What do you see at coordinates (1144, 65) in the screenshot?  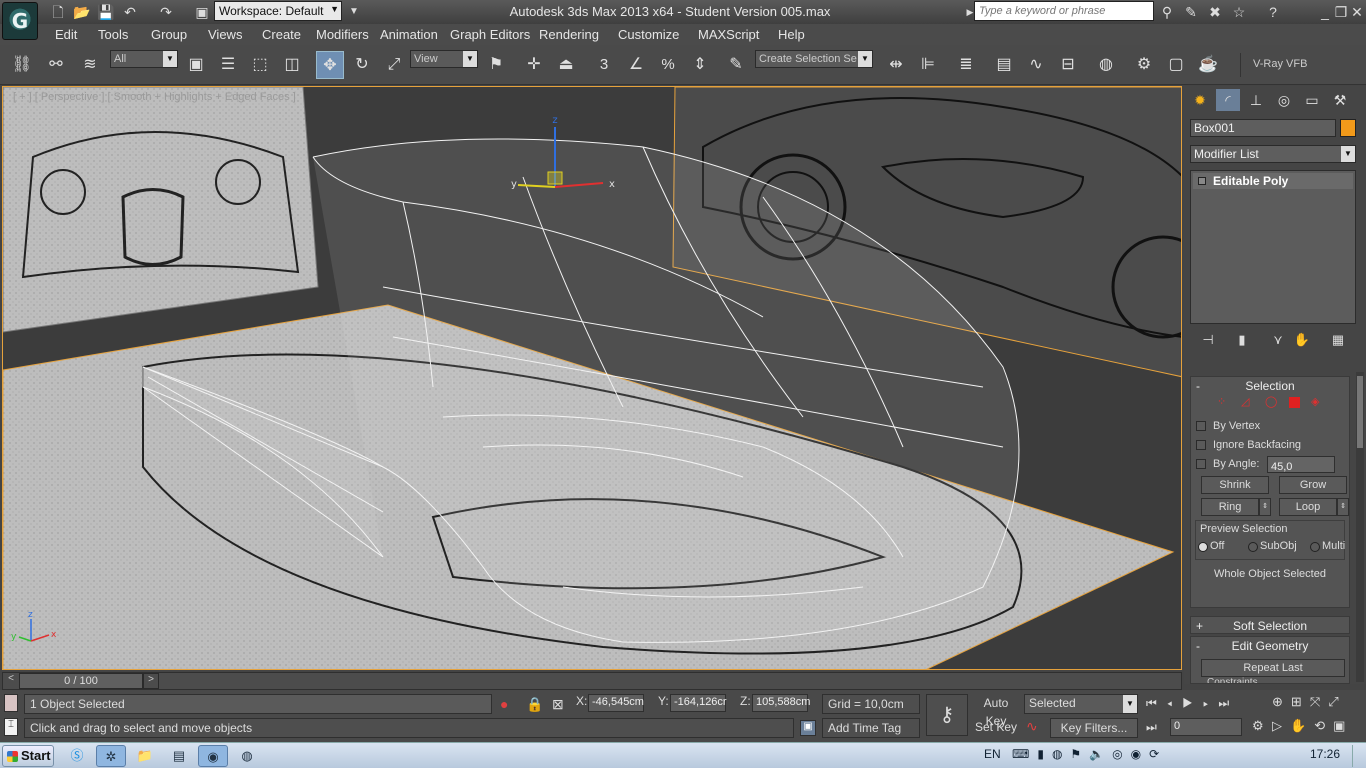 I see `render-setup-icon: ⚙` at bounding box center [1144, 65].